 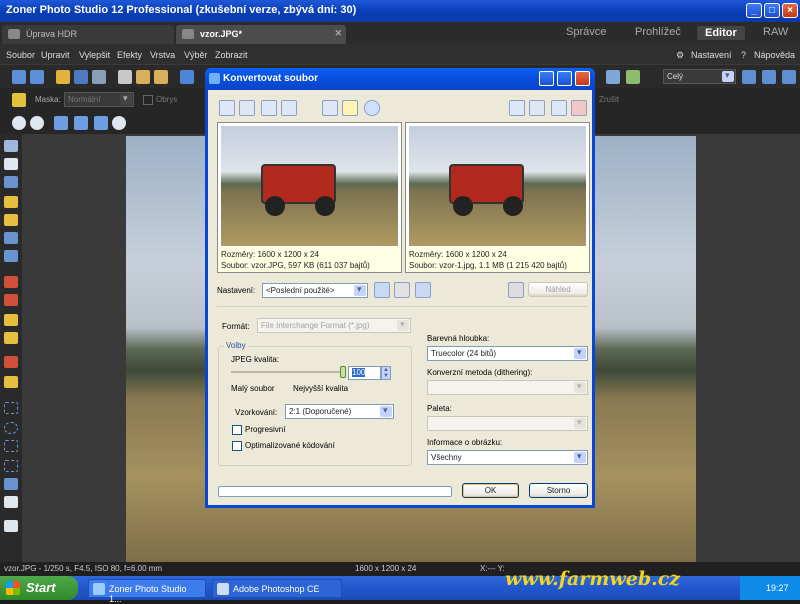 I want to click on fit-icon, so click(x=749, y=77).